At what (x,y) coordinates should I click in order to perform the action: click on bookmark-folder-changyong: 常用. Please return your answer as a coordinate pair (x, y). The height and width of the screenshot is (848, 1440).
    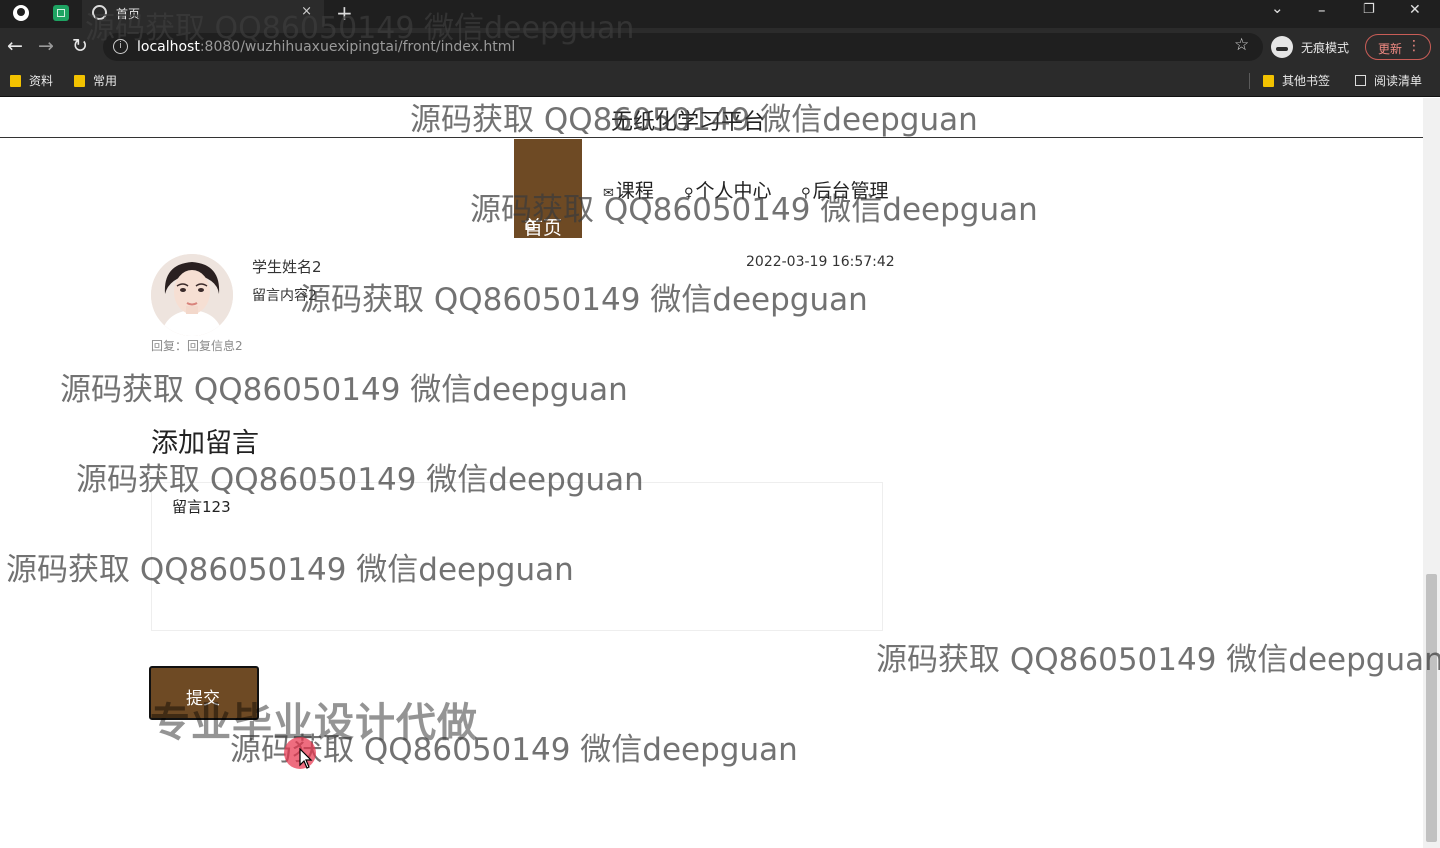
    Looking at the image, I should click on (95, 80).